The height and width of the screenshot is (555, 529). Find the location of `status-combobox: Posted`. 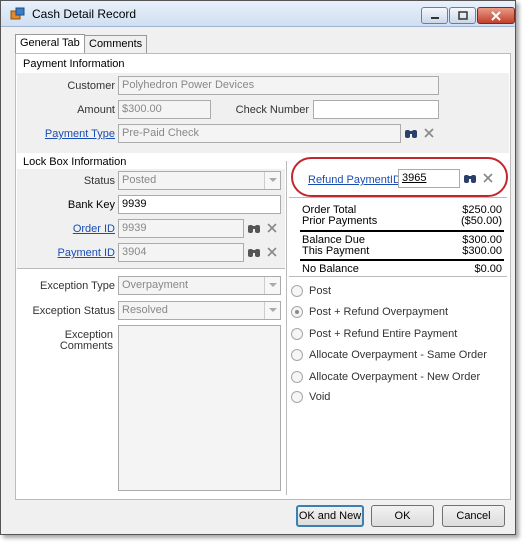

status-combobox: Posted is located at coordinates (199, 180).